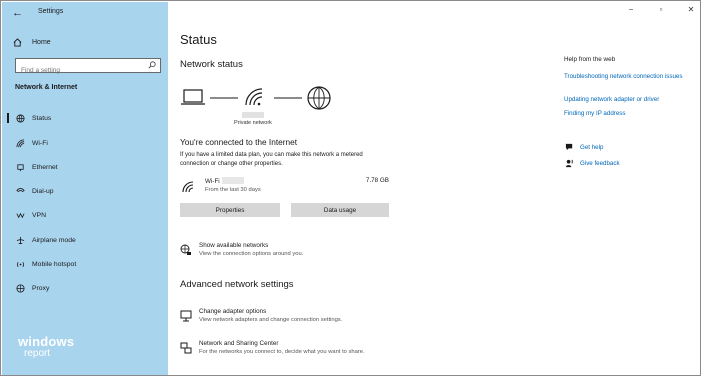 Image resolution: width=701 pixels, height=376 pixels. Describe the element at coordinates (340, 210) in the screenshot. I see `data-usage-button: Data usage` at that location.